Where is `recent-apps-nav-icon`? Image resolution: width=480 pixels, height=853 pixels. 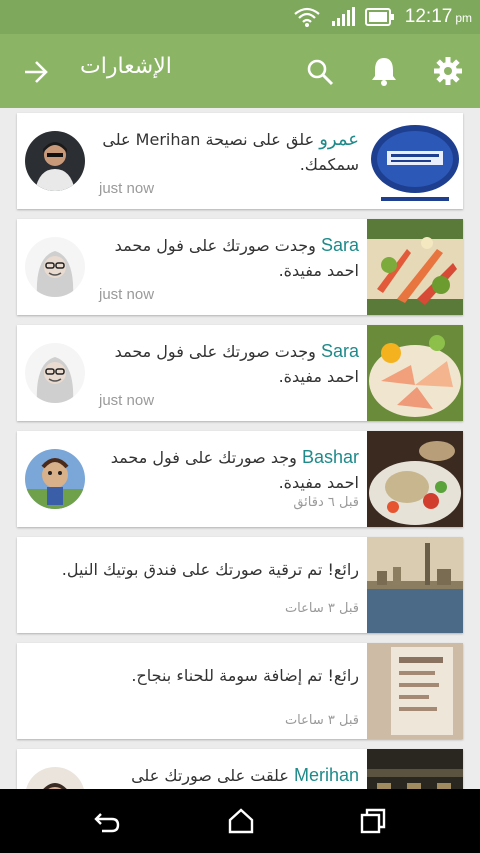 recent-apps-nav-icon is located at coordinates (373, 821).